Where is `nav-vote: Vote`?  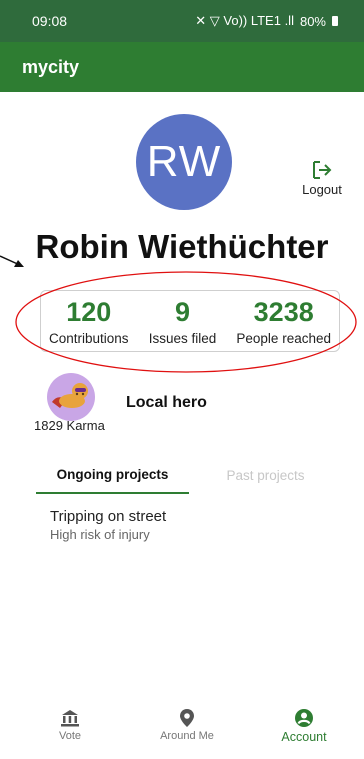
nav-vote: Vote is located at coordinates (70, 733).